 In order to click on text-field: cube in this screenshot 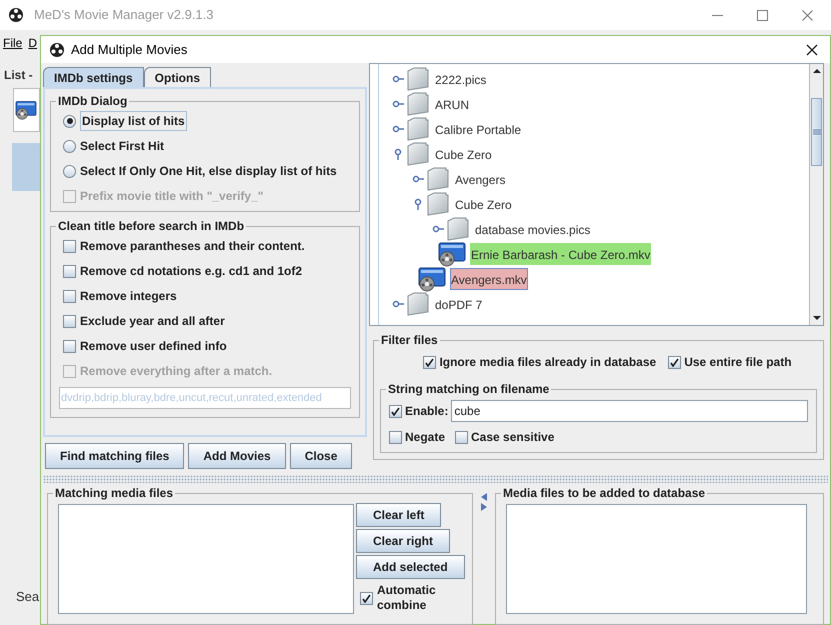, I will do `click(629, 411)`.